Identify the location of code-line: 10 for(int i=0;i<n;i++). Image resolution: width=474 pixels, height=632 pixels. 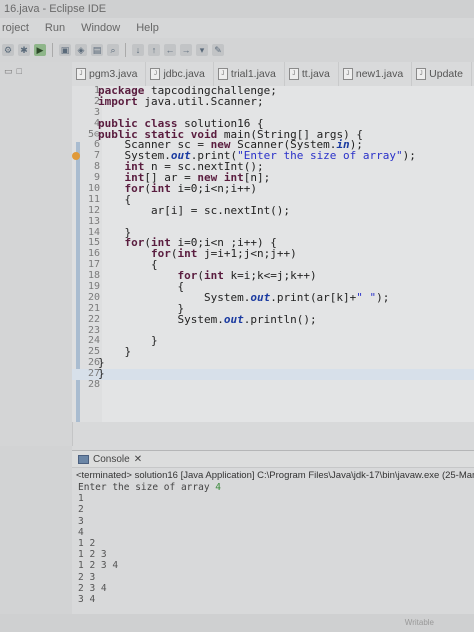
(273, 189).